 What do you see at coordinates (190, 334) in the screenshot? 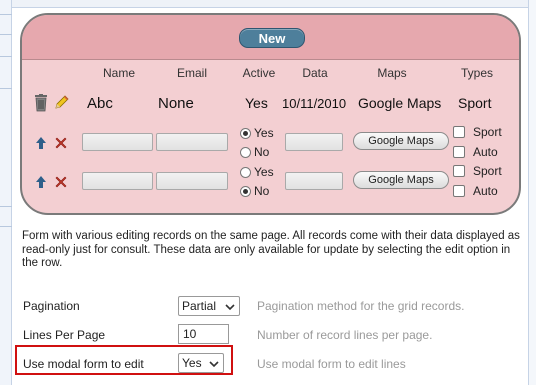
I see `lines-per-page-value: 10` at bounding box center [190, 334].